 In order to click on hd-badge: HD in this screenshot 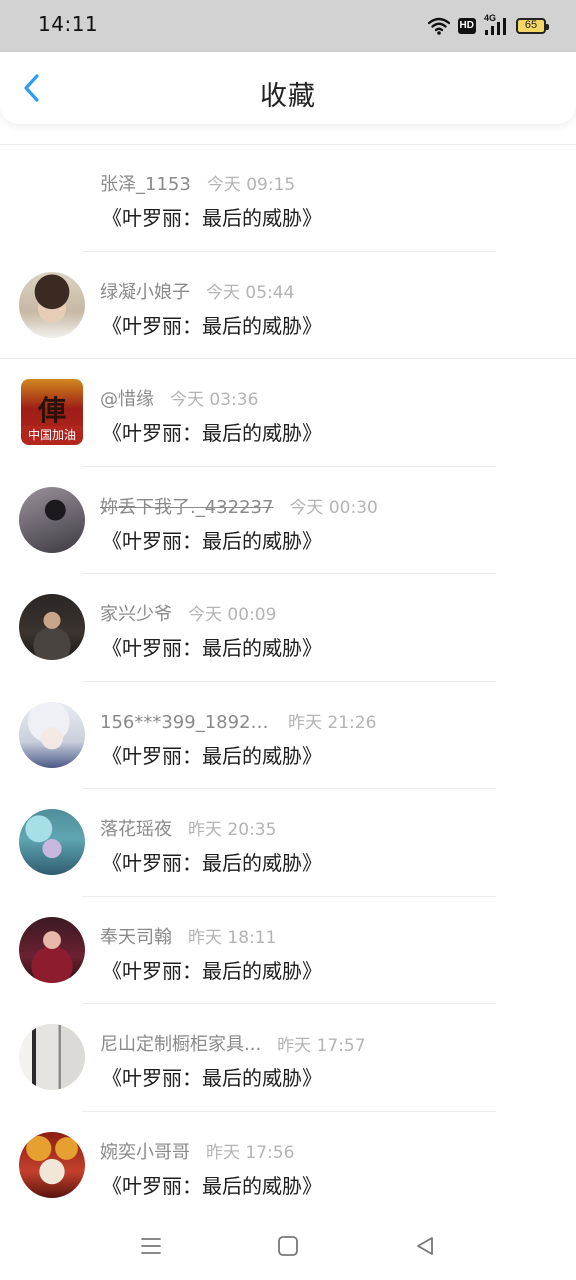, I will do `click(466, 26)`.